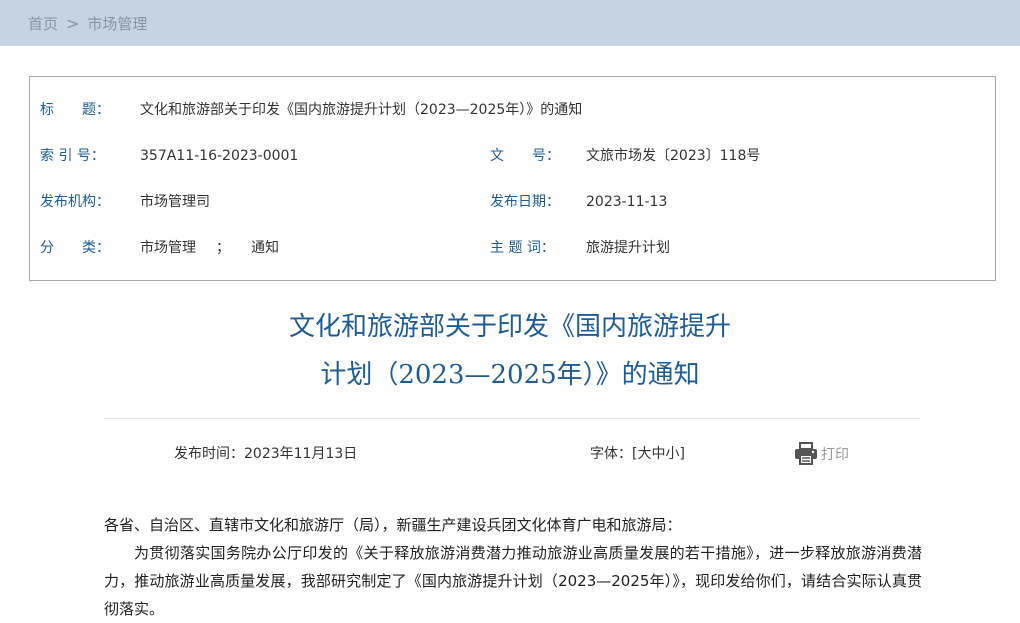 The image size is (1020, 623). Describe the element at coordinates (219, 156) in the screenshot. I see `meta-index-value: 357A11-16-2023-0001` at that location.